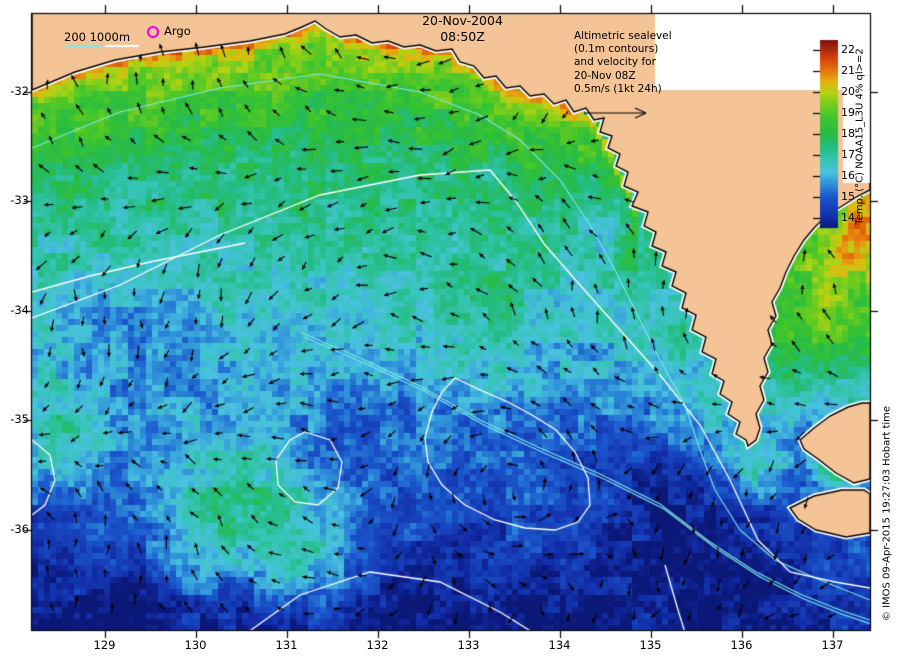 This screenshot has height=660, width=900. Describe the element at coordinates (153, 32) in the screenshot. I see `argo-marker-icon` at that location.